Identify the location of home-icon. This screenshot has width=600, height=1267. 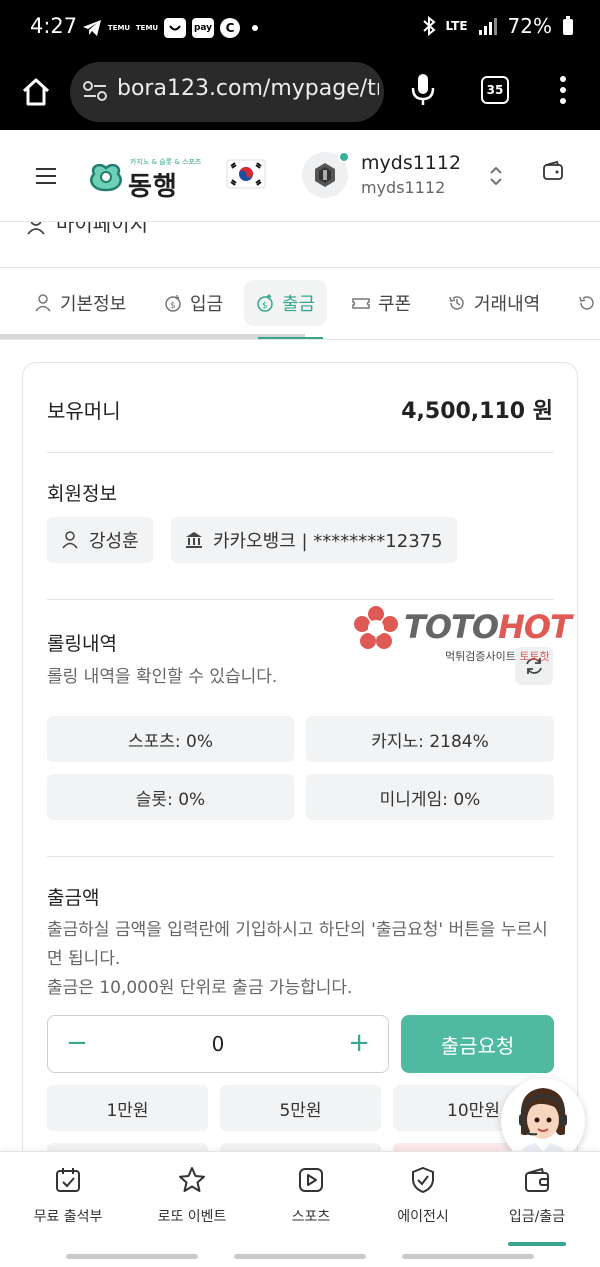
(36, 92).